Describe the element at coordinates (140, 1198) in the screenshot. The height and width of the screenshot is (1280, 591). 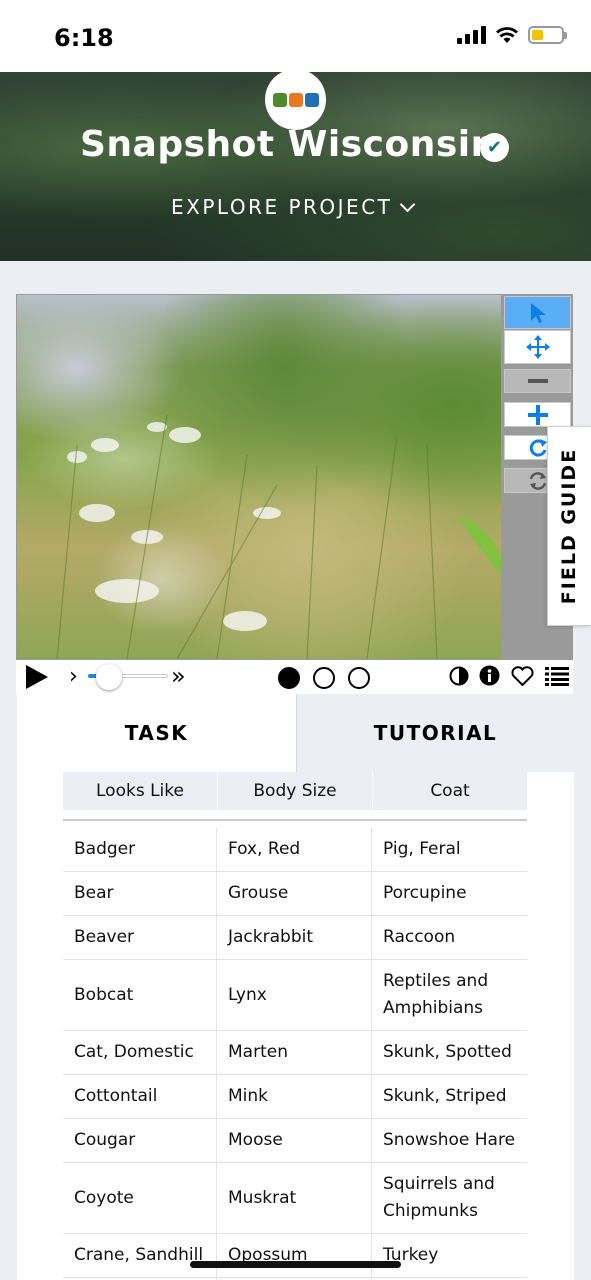
I see `species-choice: Coyote` at that location.